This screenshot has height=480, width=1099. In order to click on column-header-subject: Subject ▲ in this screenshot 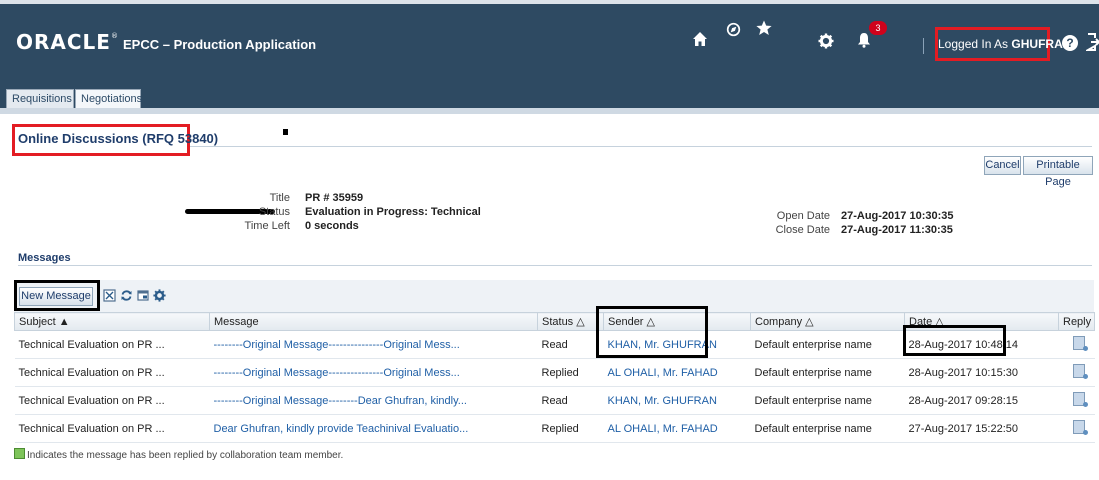, I will do `click(112, 321)`.